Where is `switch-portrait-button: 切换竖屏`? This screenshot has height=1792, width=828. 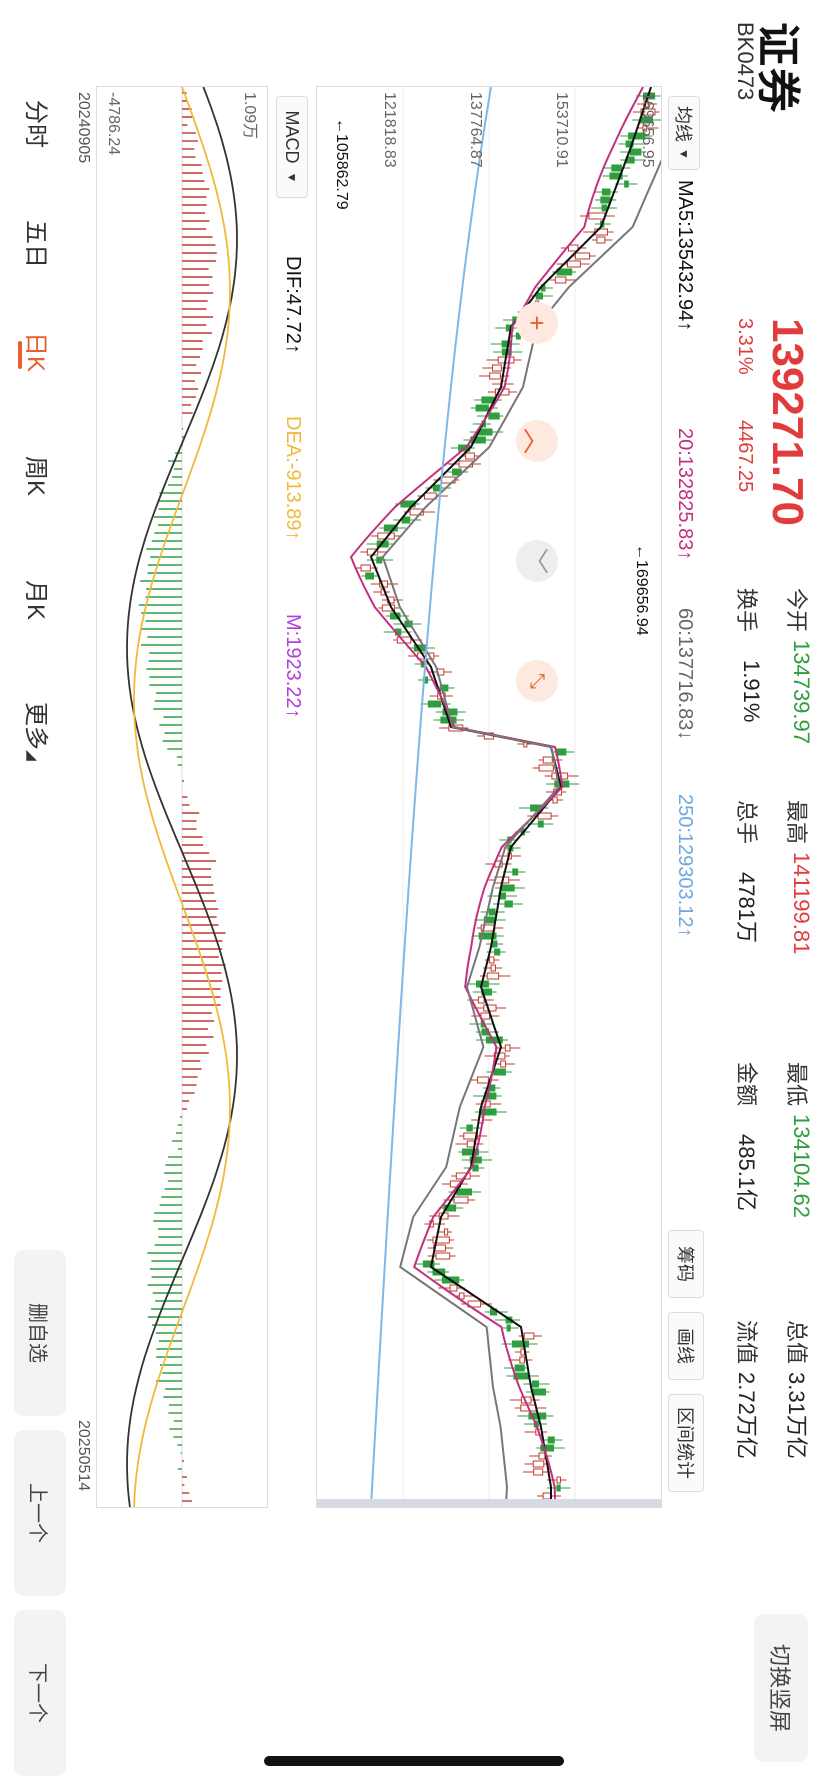
switch-portrait-button: 切换竖屏 is located at coordinates (781, 1688).